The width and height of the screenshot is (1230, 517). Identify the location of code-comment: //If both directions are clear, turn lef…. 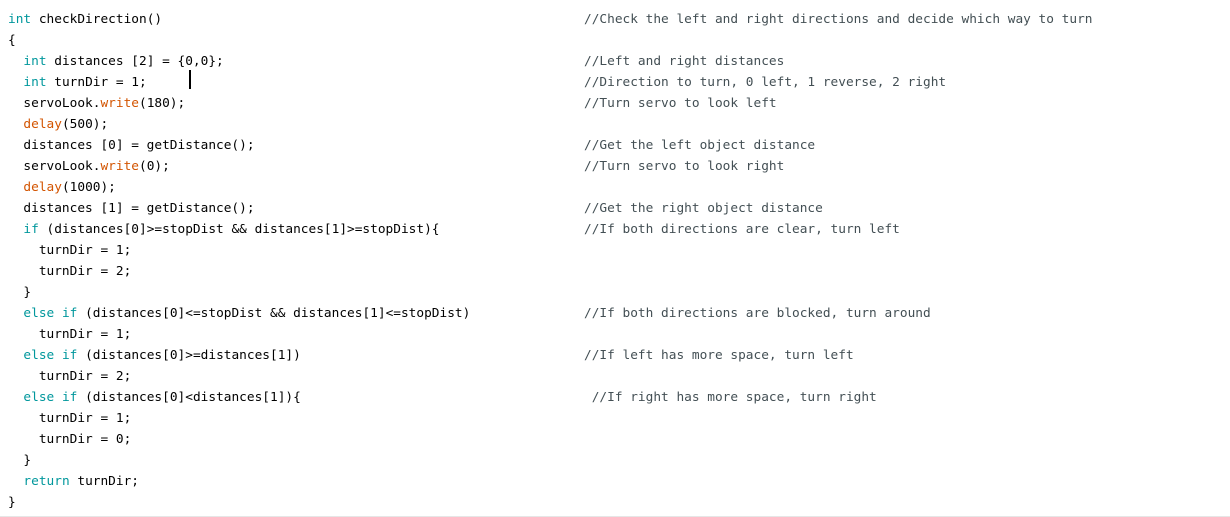
(742, 229).